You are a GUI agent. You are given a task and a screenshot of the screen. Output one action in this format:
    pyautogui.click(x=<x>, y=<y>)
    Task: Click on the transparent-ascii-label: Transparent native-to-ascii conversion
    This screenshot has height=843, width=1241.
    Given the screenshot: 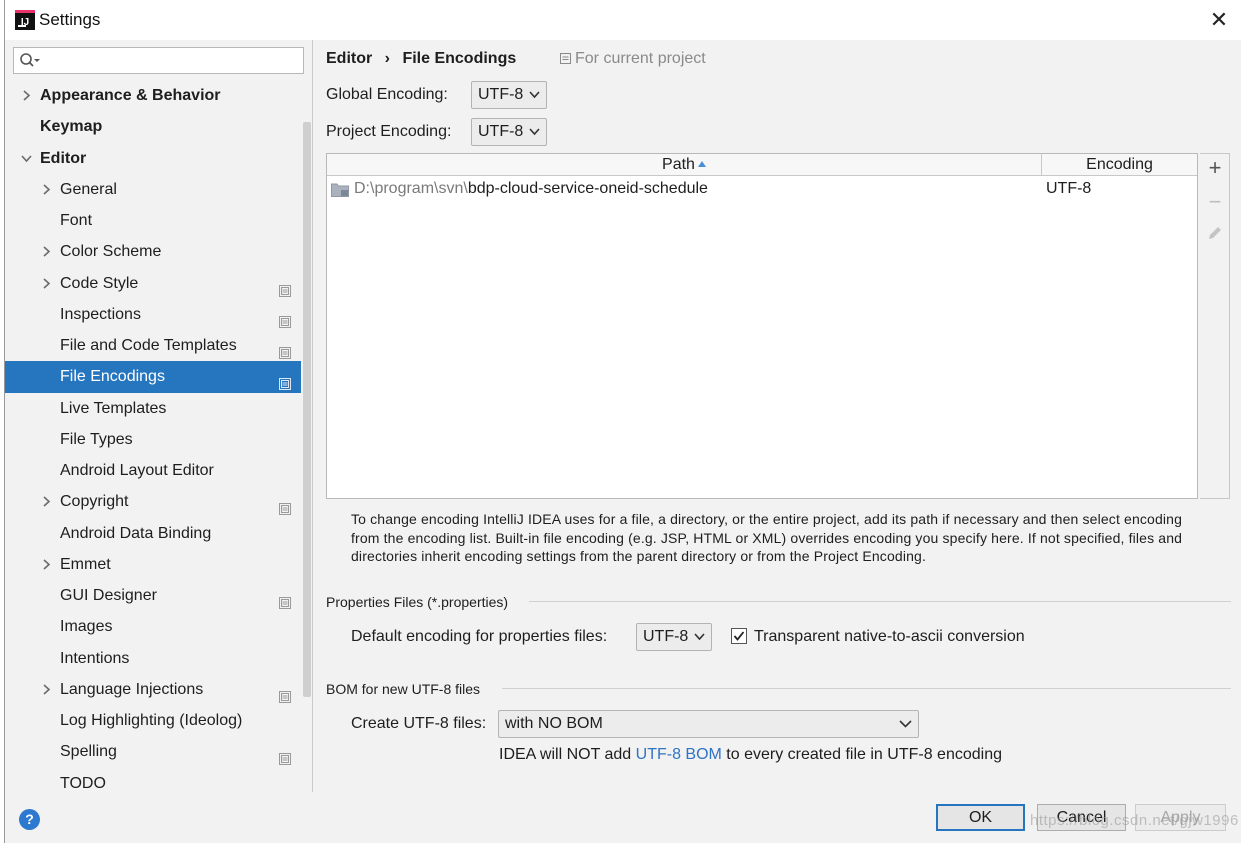 What is the action you would take?
    pyautogui.click(x=889, y=637)
    